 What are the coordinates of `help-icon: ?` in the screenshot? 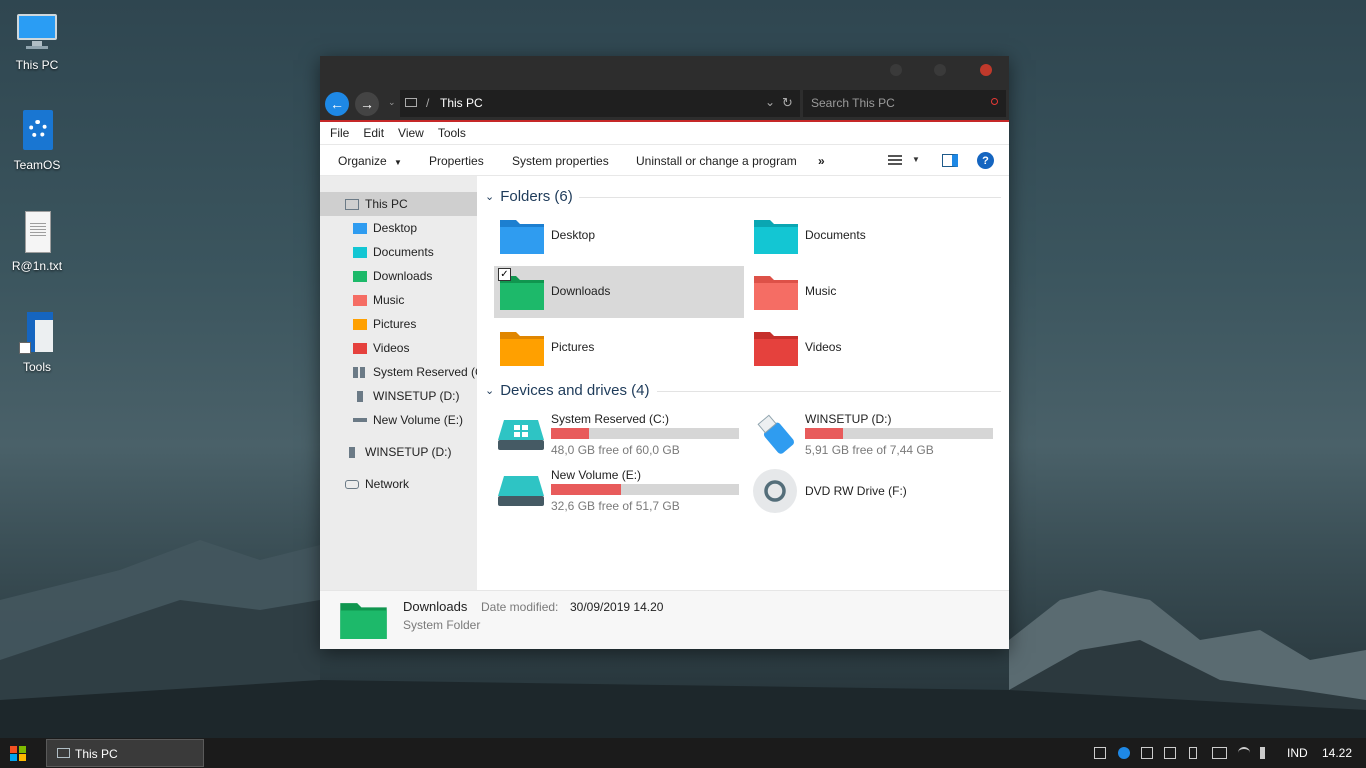 It's located at (985, 160).